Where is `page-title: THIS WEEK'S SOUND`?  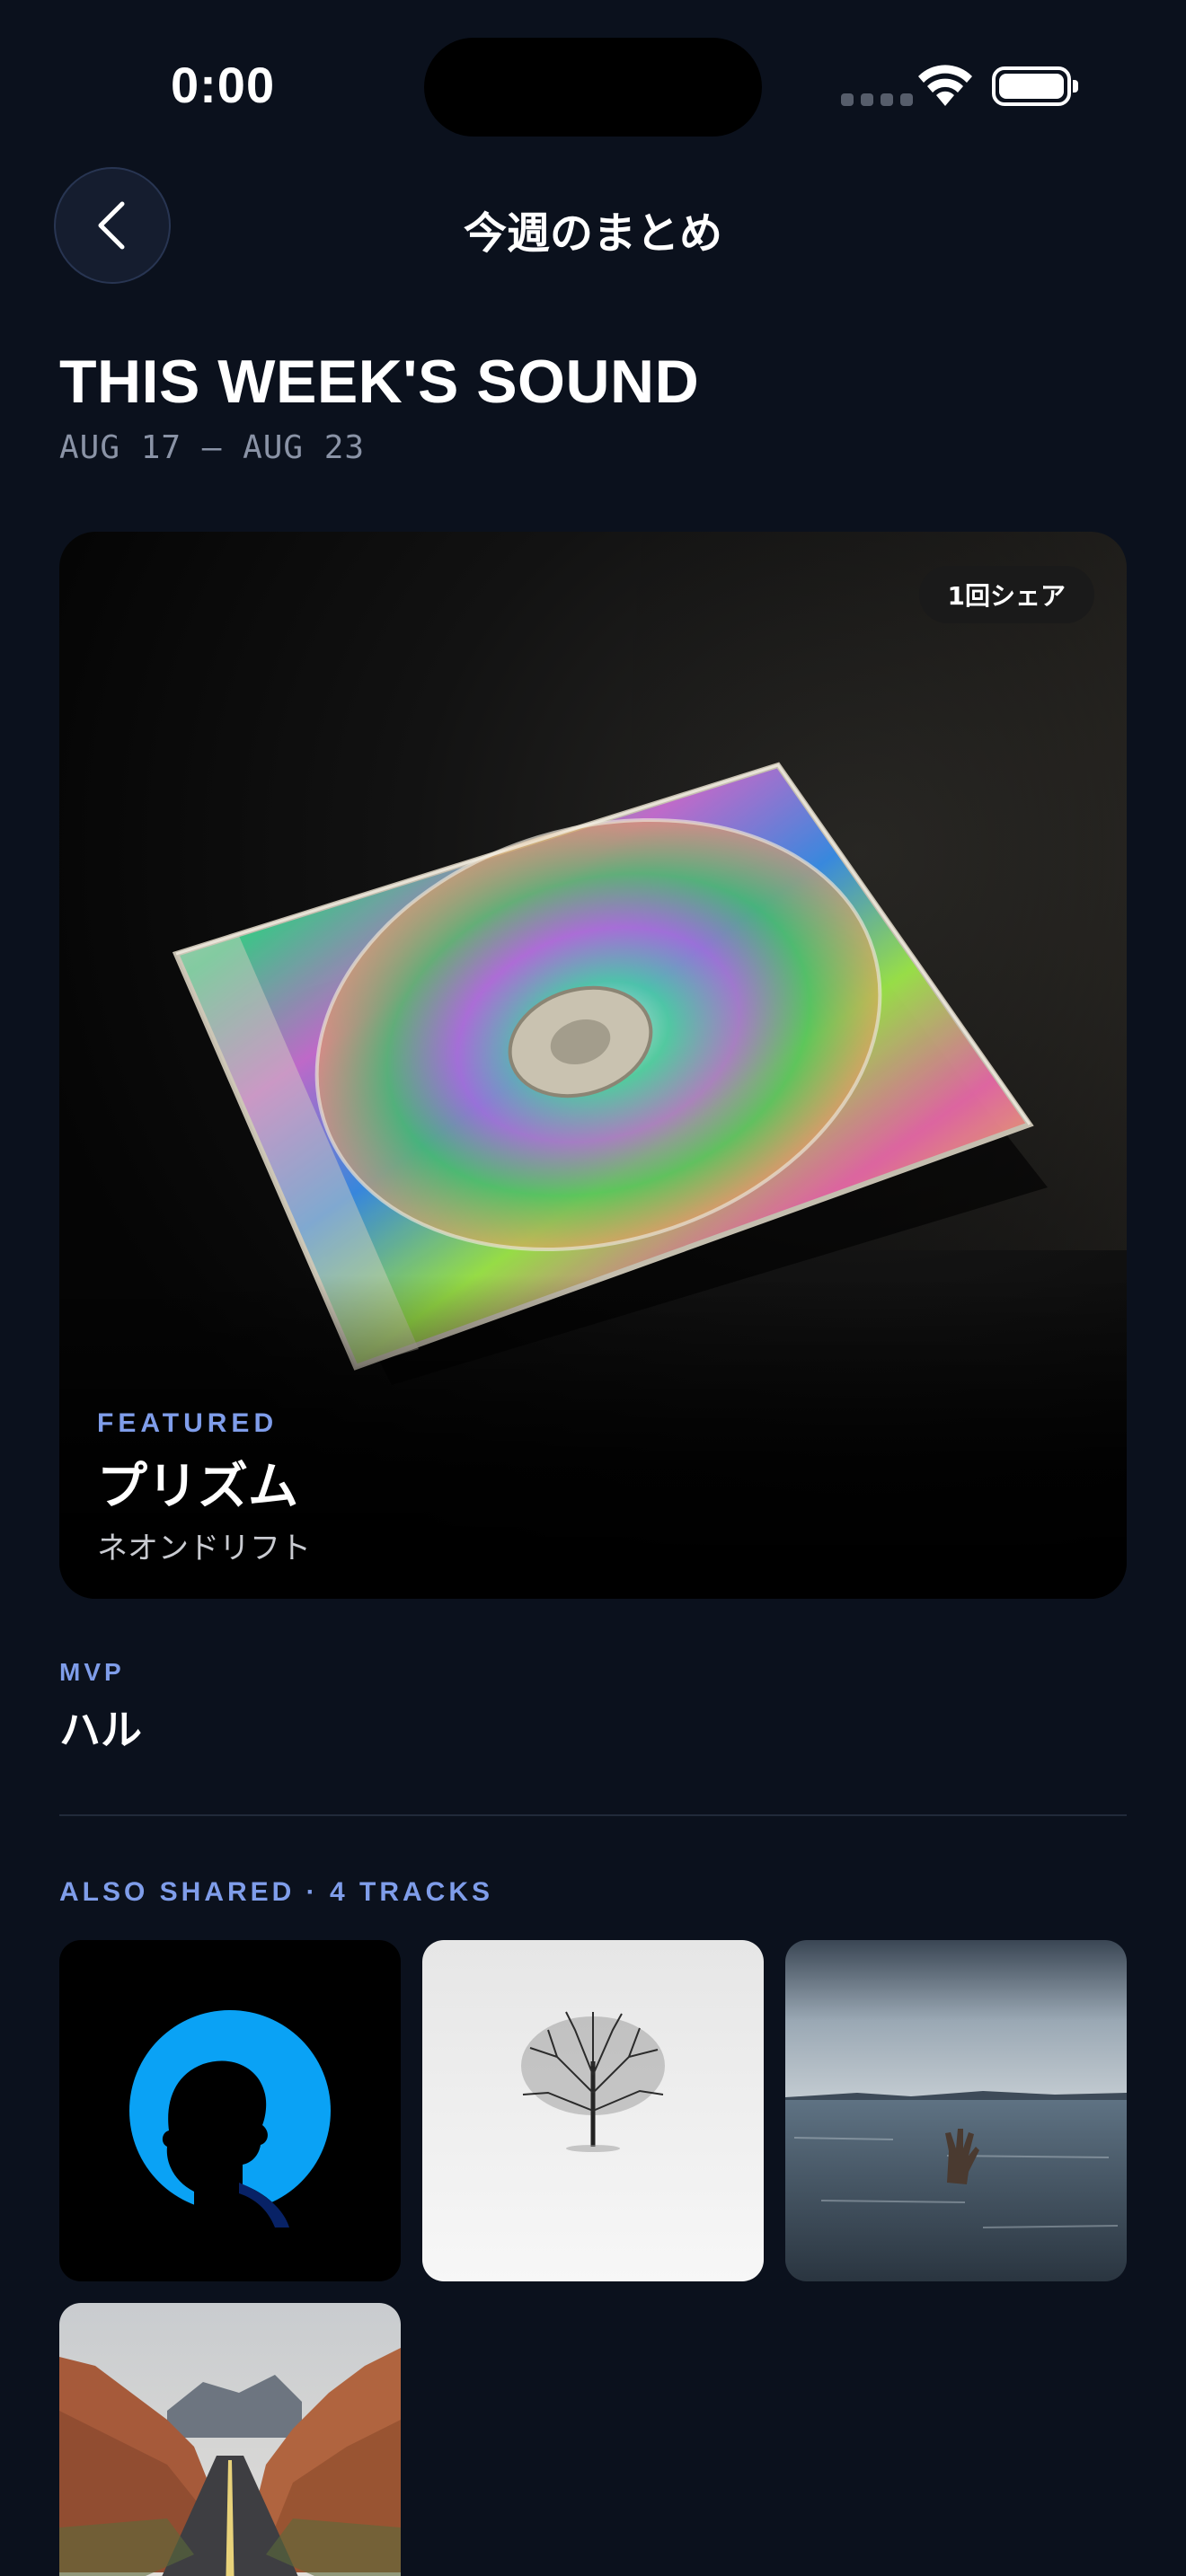
page-title: THIS WEEK'S SOUND is located at coordinates (379, 382).